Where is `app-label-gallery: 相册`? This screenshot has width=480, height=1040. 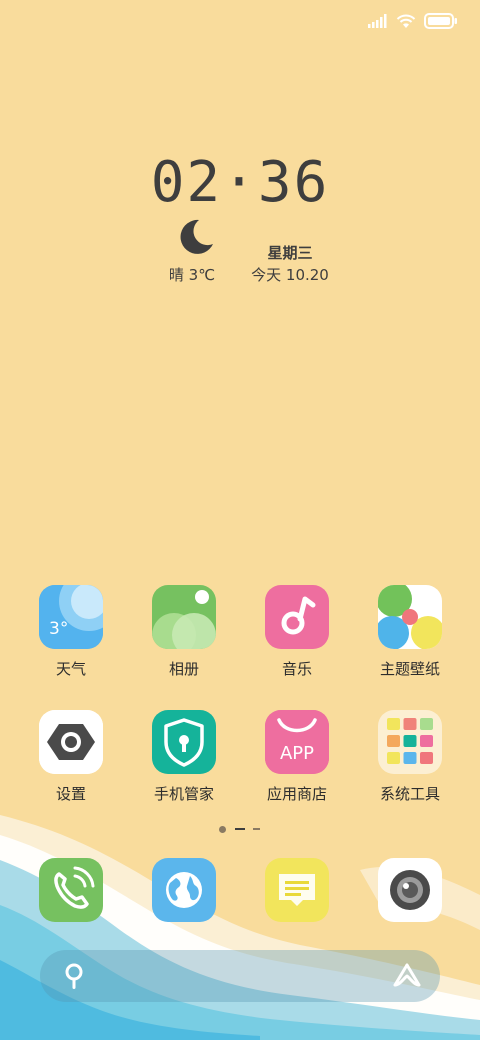
app-label-gallery: 相册 is located at coordinates (183, 669).